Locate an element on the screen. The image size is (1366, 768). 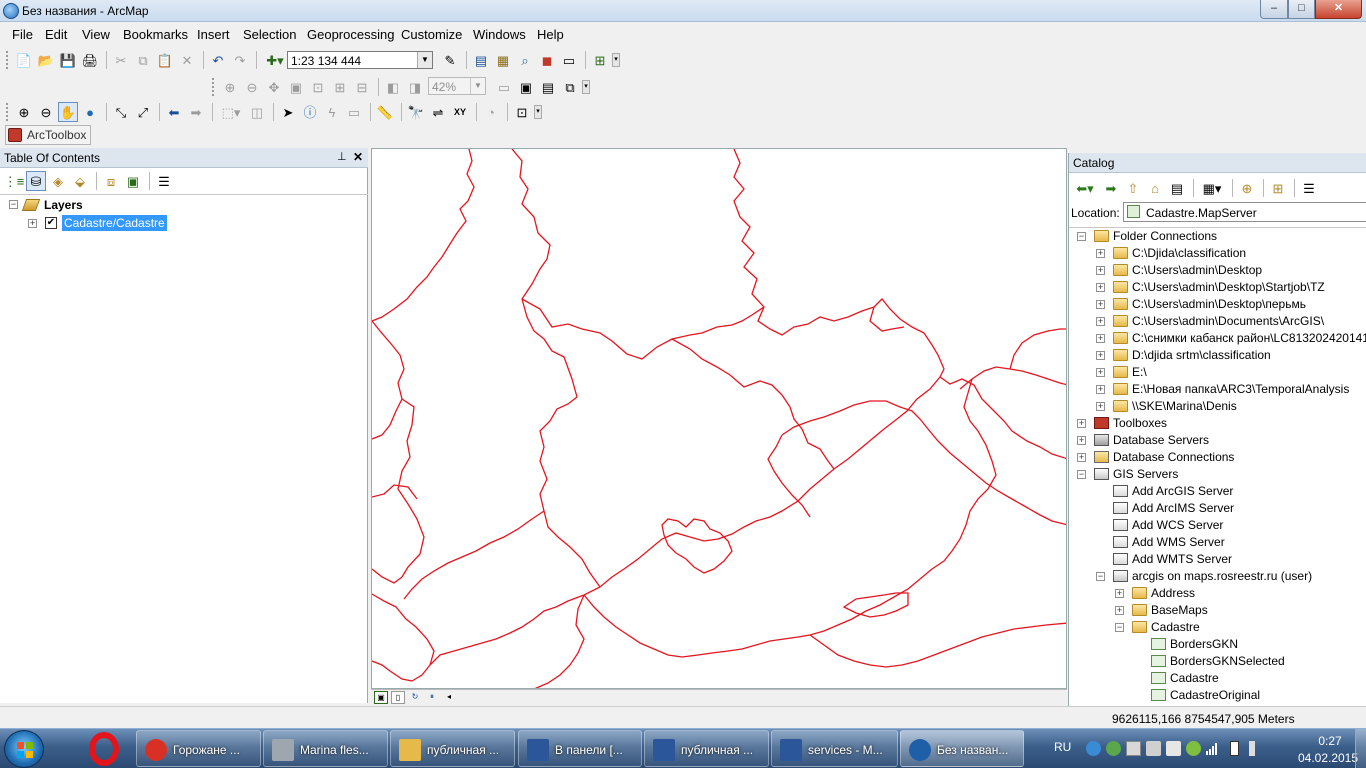
create-viewer-window-icon: ⊡ is located at coordinates (522, 112).